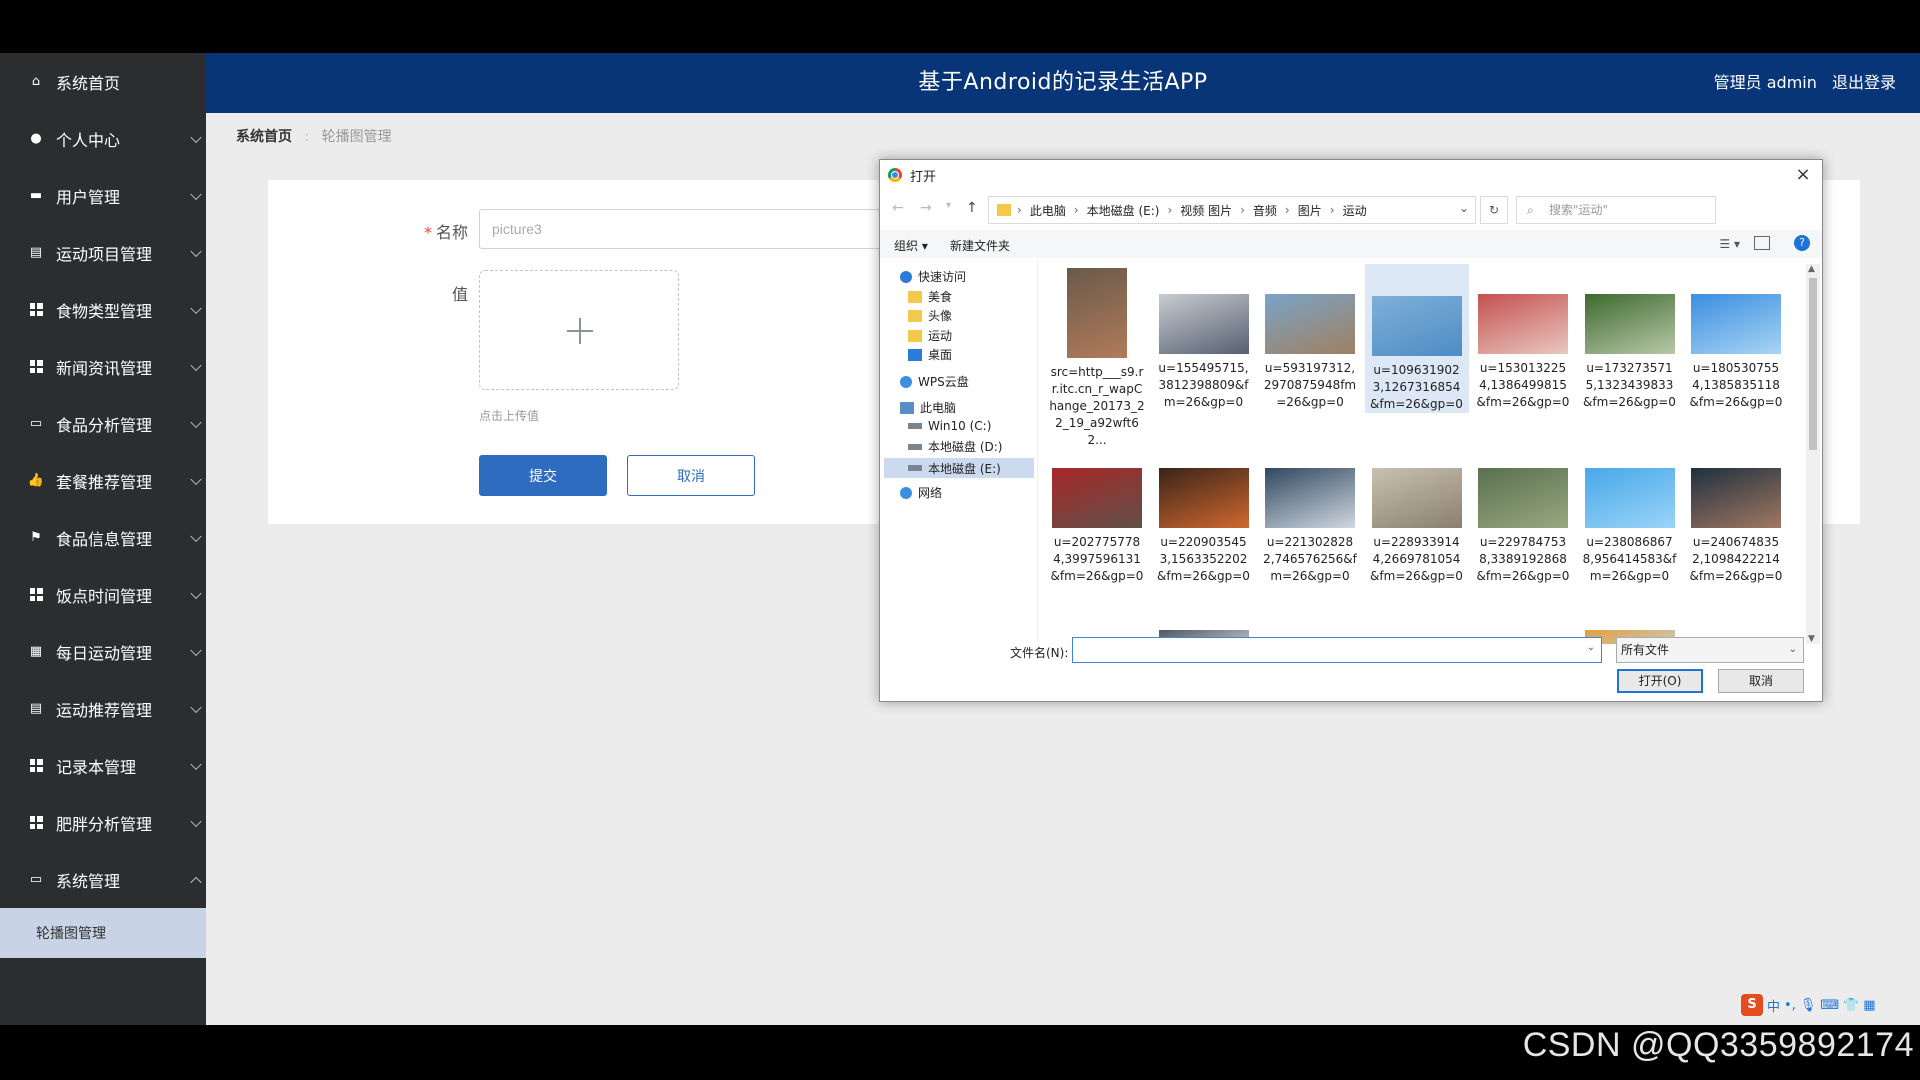  I want to click on submenu-item-carousel: 轮播图管理, so click(103, 933).